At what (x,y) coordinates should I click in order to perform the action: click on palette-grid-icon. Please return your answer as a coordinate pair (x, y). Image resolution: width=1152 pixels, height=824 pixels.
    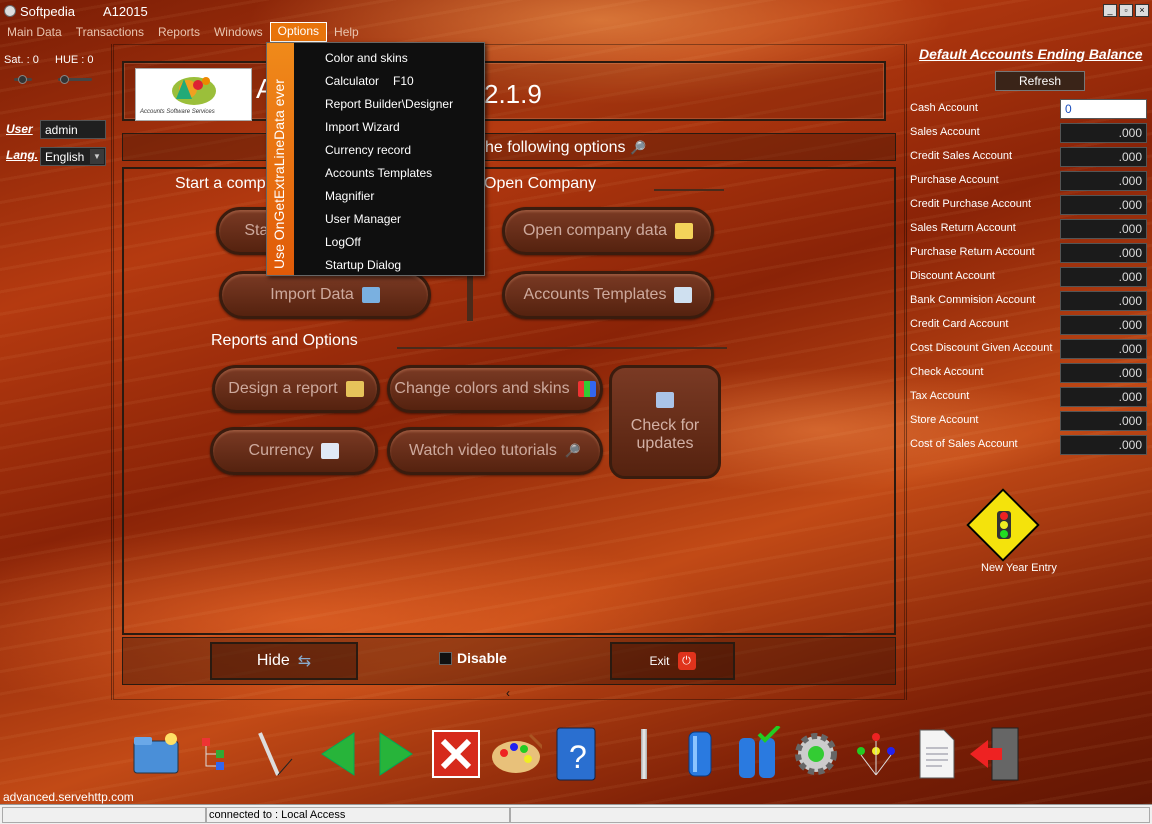
    Looking at the image, I should click on (586, 389).